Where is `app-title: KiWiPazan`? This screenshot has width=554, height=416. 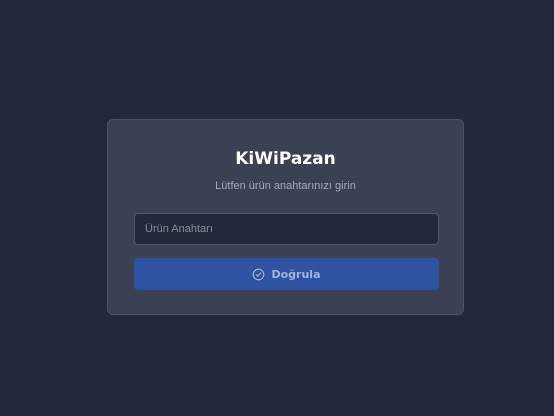 app-title: KiWiPazan is located at coordinates (285, 159).